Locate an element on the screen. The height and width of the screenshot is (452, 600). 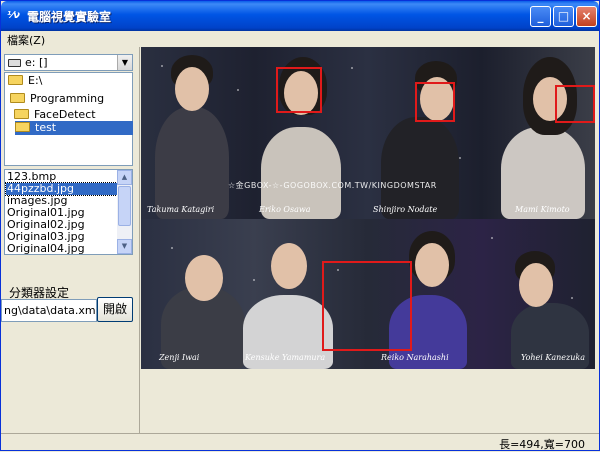
caption-name: Yohei Kanezuka is located at coordinates (553, 357).